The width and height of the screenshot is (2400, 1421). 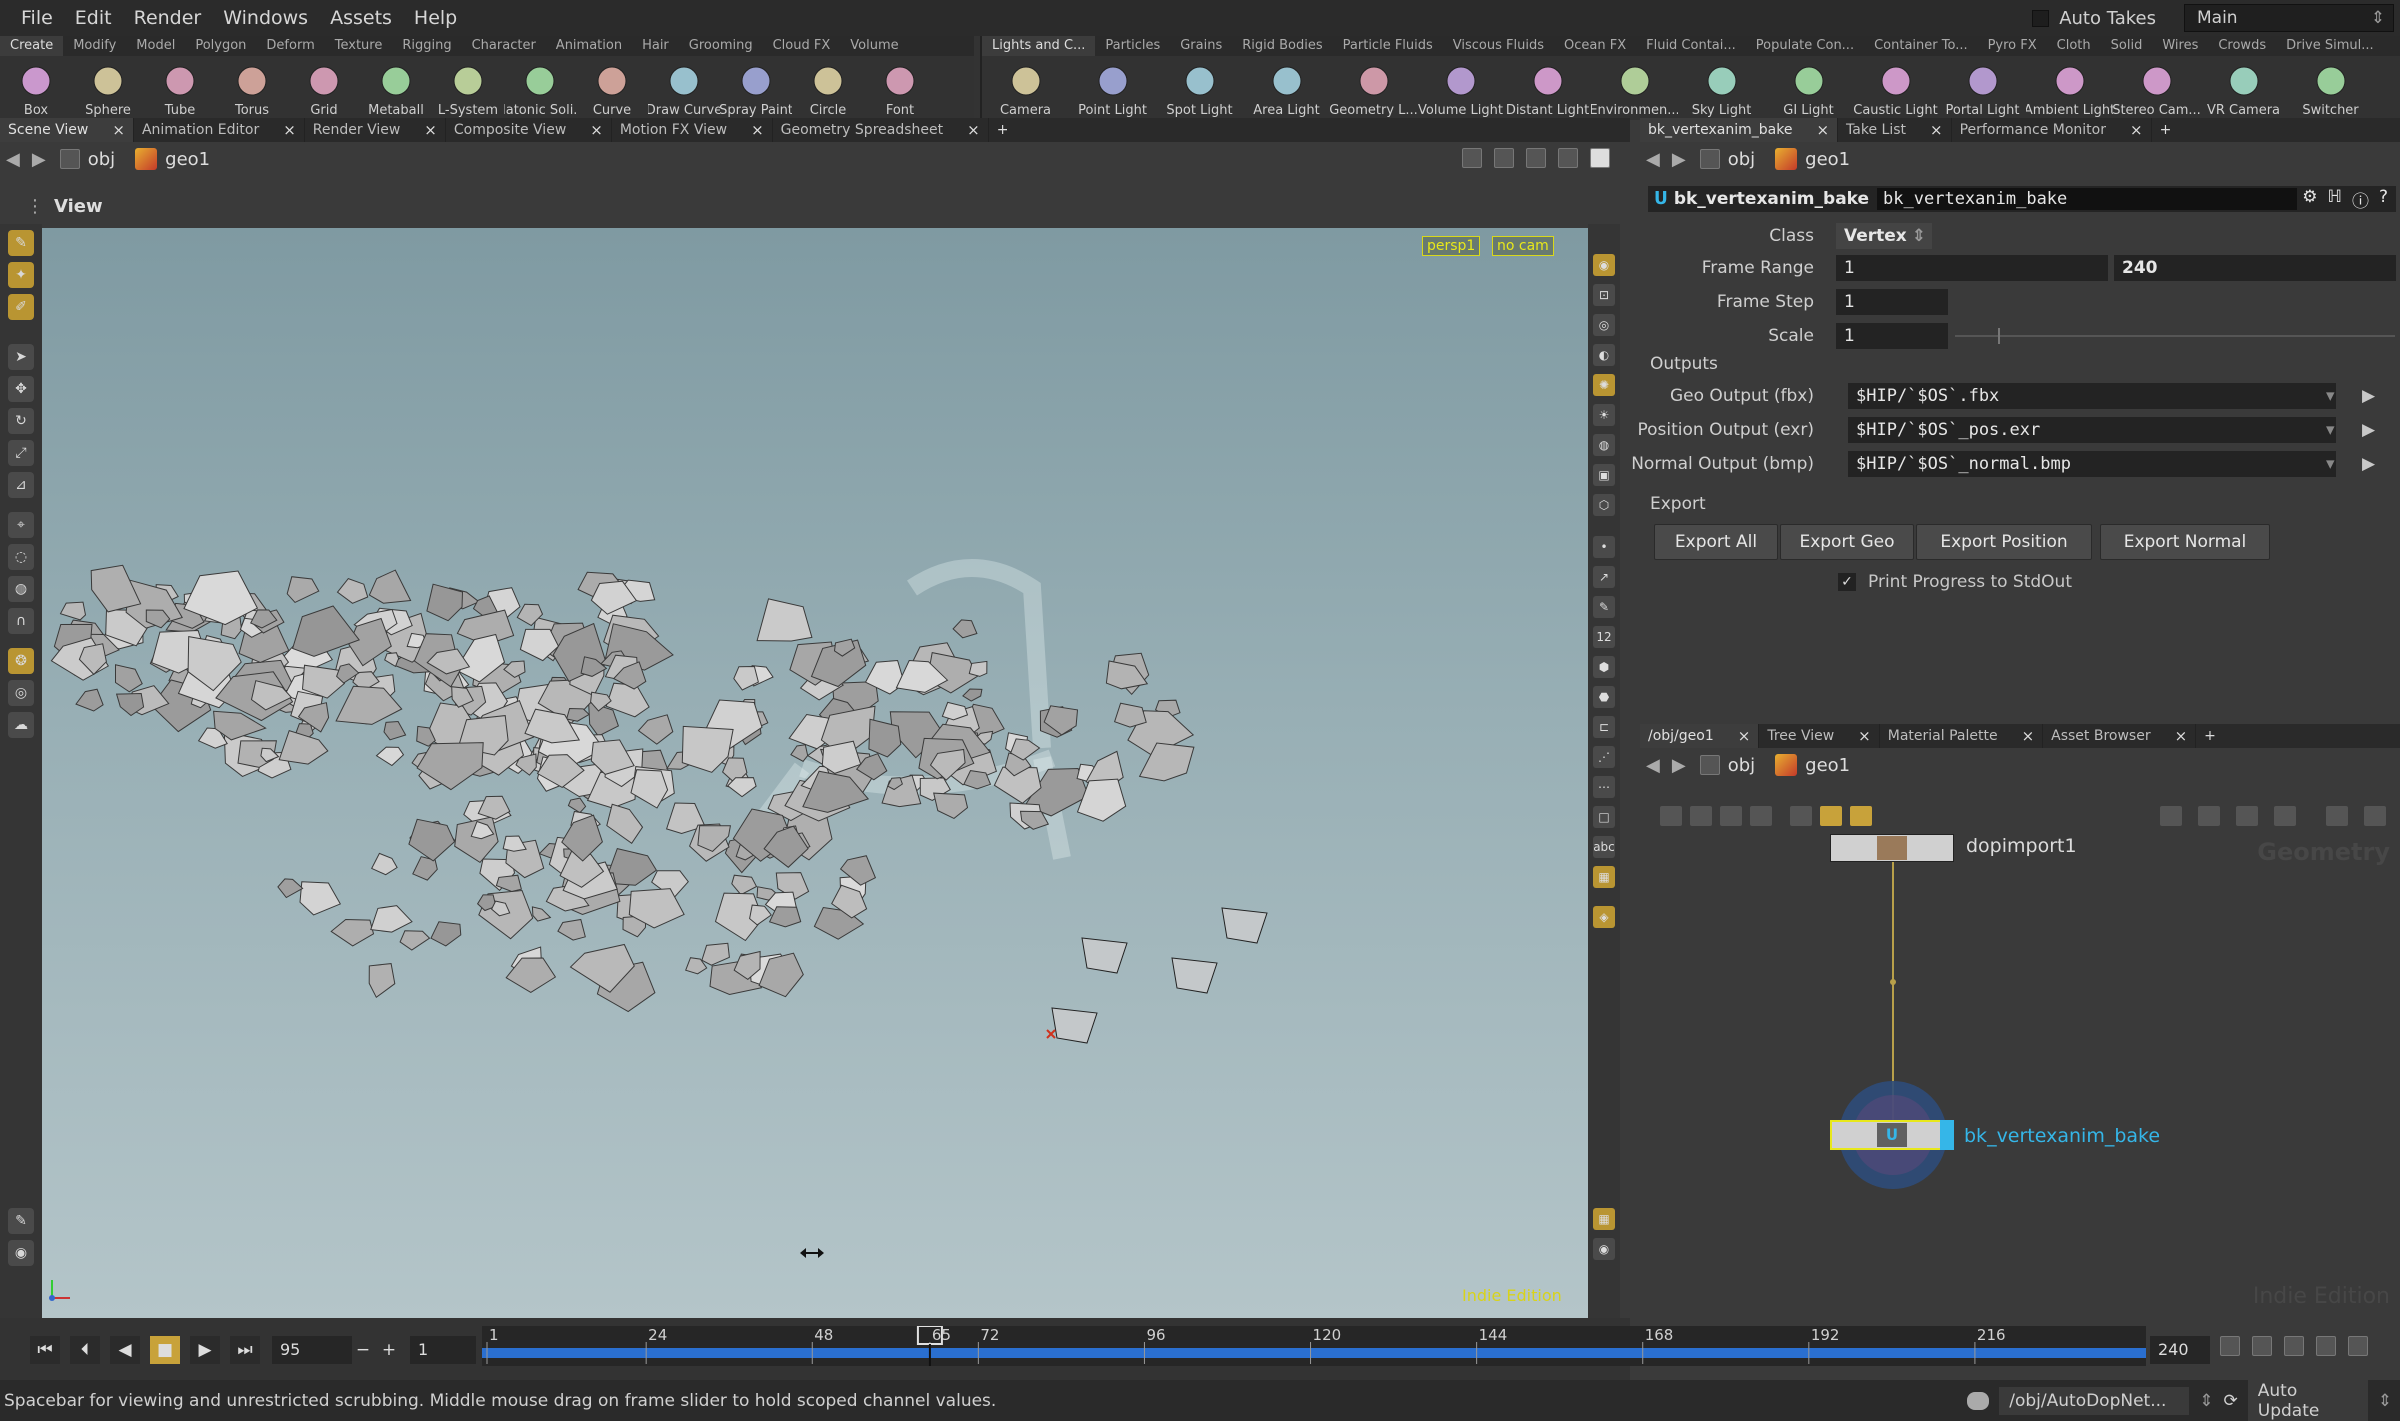 What do you see at coordinates (2210, 736) in the screenshot?
I see `add-tab-icon: +` at bounding box center [2210, 736].